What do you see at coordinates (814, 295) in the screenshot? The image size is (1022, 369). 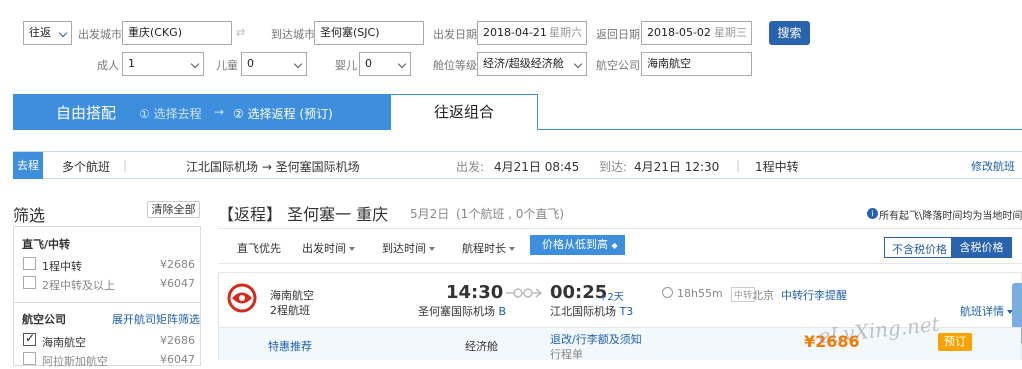 I see `baggage-reminder-link: 中转行李提醒` at bounding box center [814, 295].